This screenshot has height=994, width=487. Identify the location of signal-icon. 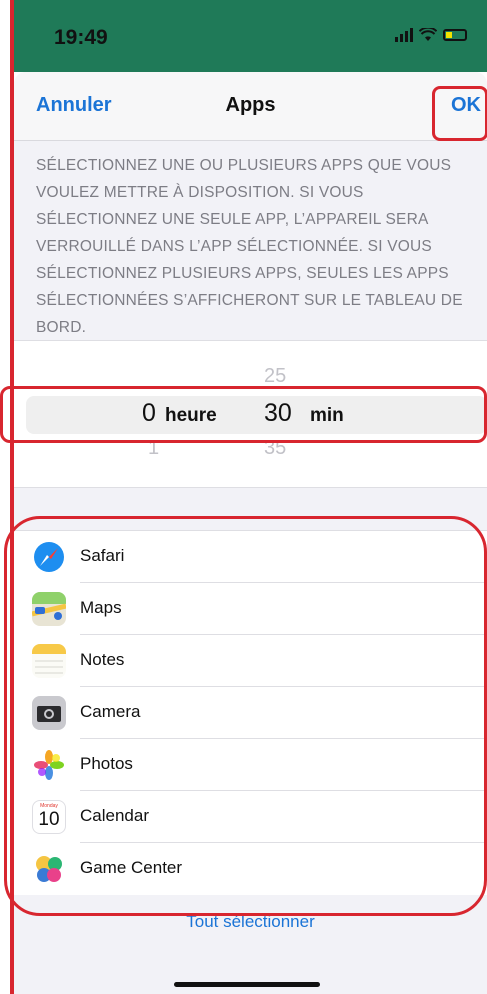
(404, 35).